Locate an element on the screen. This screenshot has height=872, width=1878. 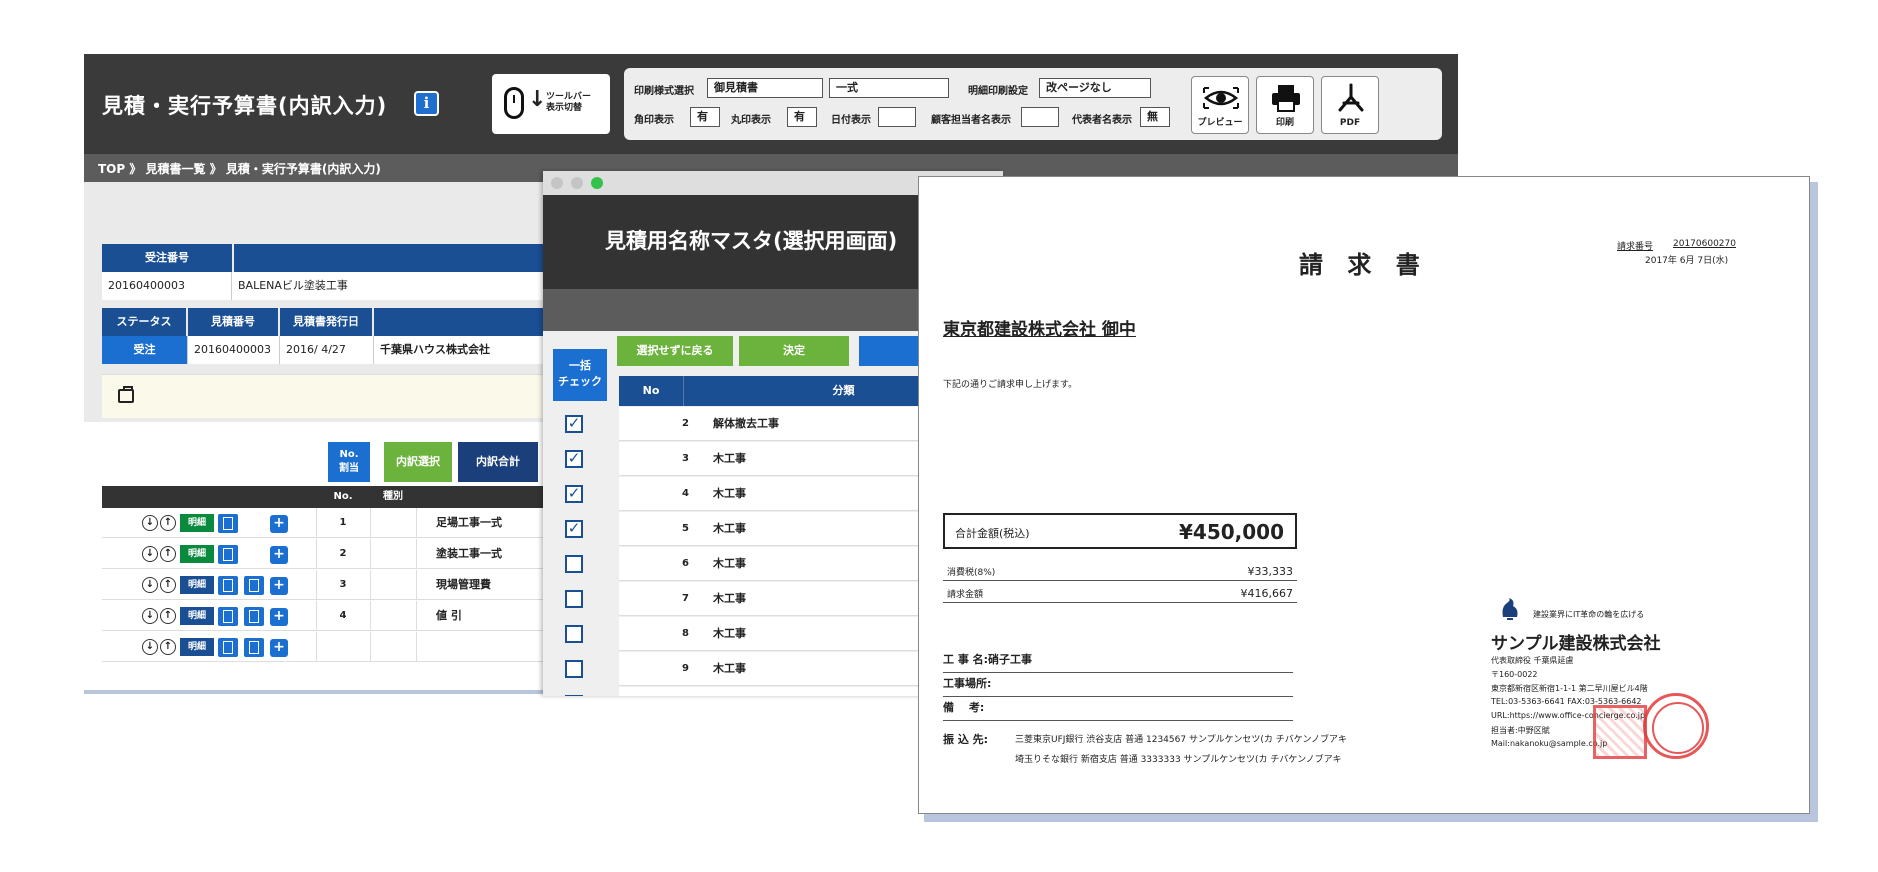
total-amount: ¥450,000 is located at coordinates (1232, 532).